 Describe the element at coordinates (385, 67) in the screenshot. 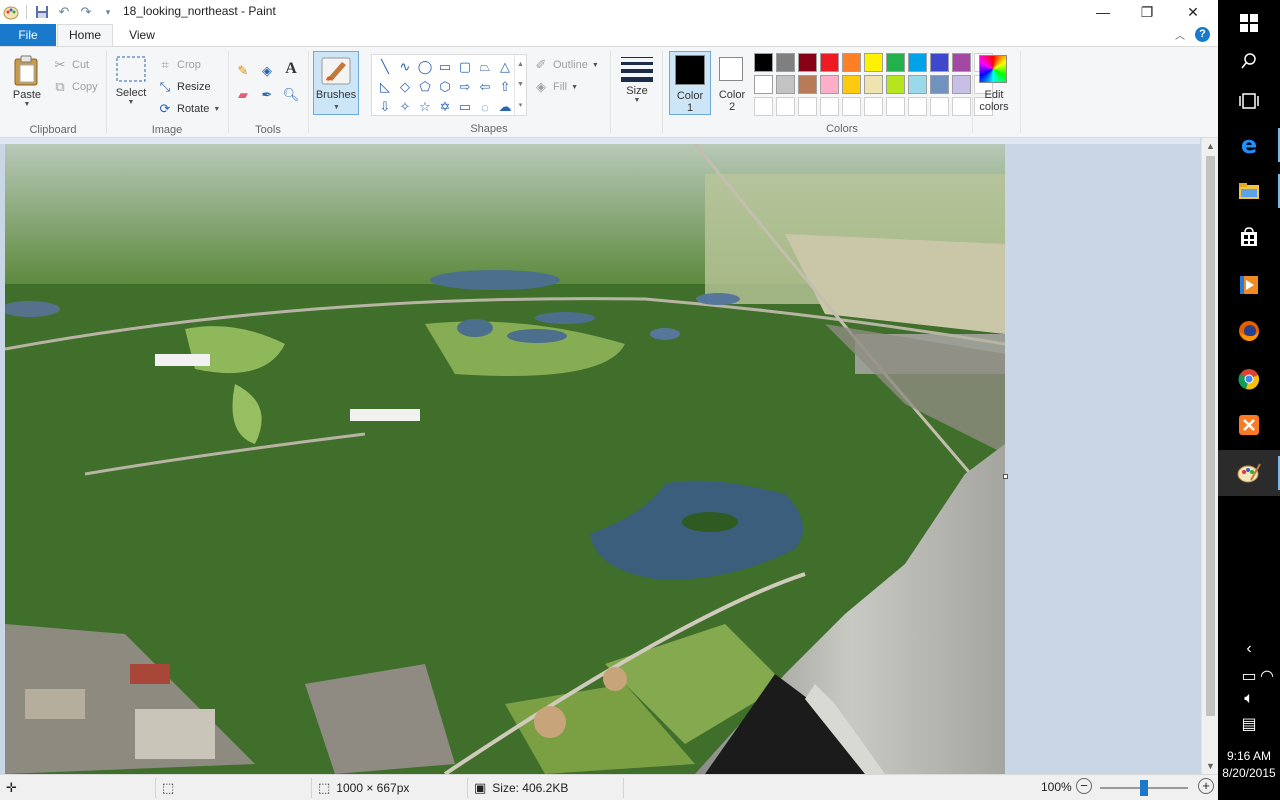

I see `line-shape-icon: ╲` at that location.